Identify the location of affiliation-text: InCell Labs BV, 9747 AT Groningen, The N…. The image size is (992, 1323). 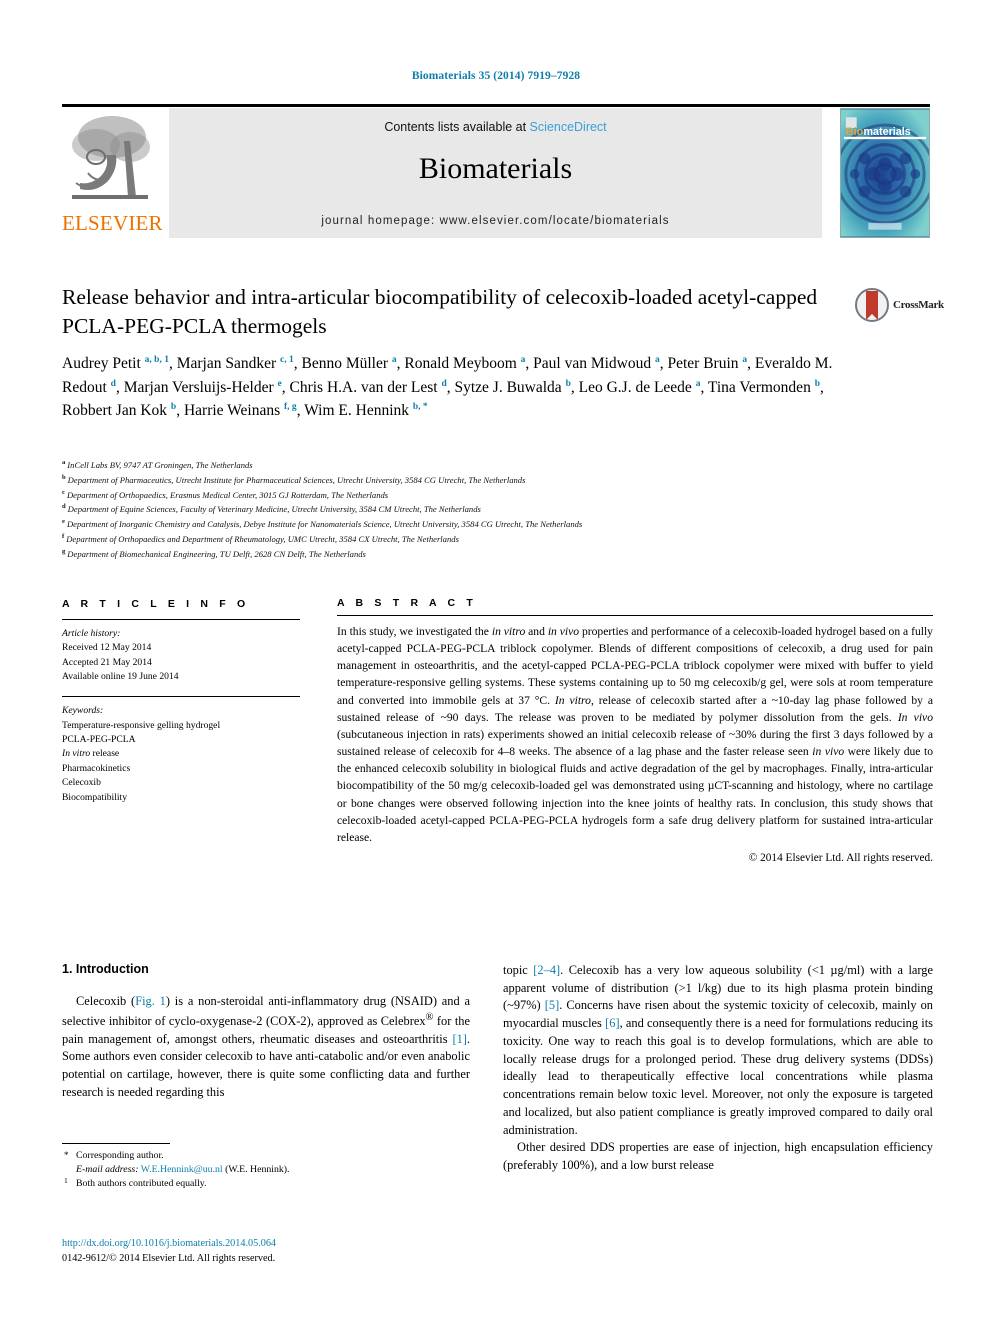
(160, 464).